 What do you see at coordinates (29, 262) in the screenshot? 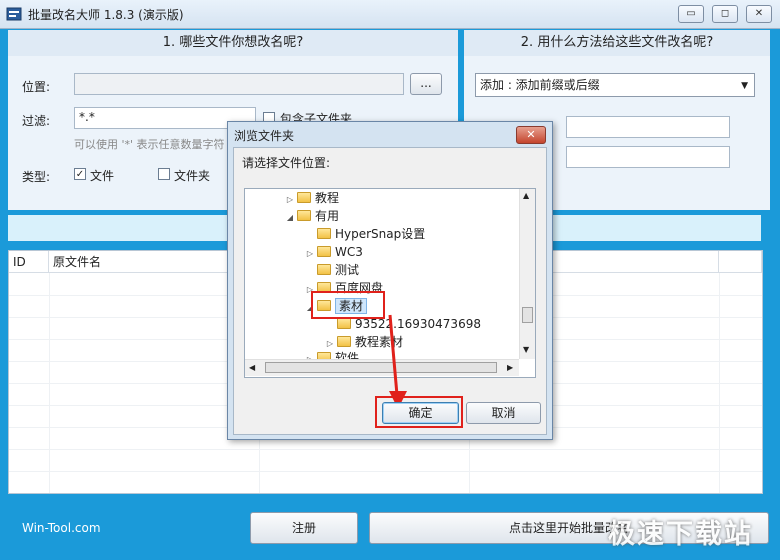
I see `column-header-id: ID` at bounding box center [29, 262].